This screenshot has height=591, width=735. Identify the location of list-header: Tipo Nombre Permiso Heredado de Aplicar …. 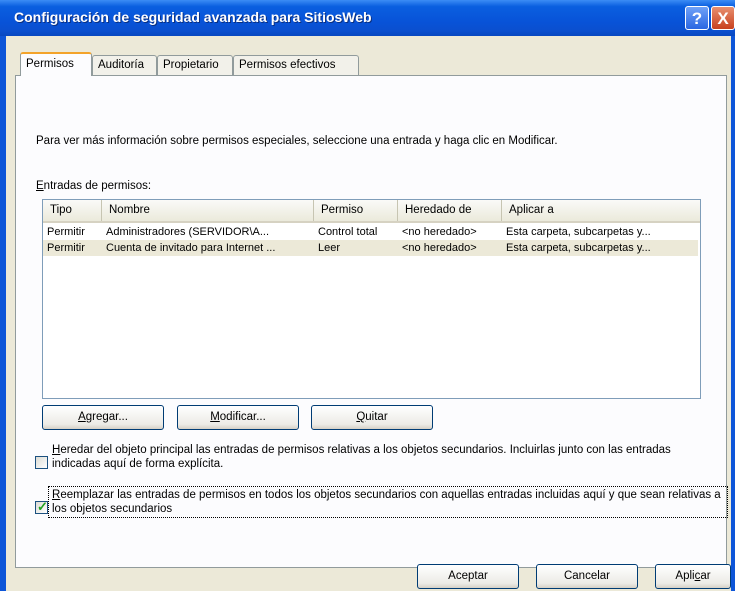
(371, 211).